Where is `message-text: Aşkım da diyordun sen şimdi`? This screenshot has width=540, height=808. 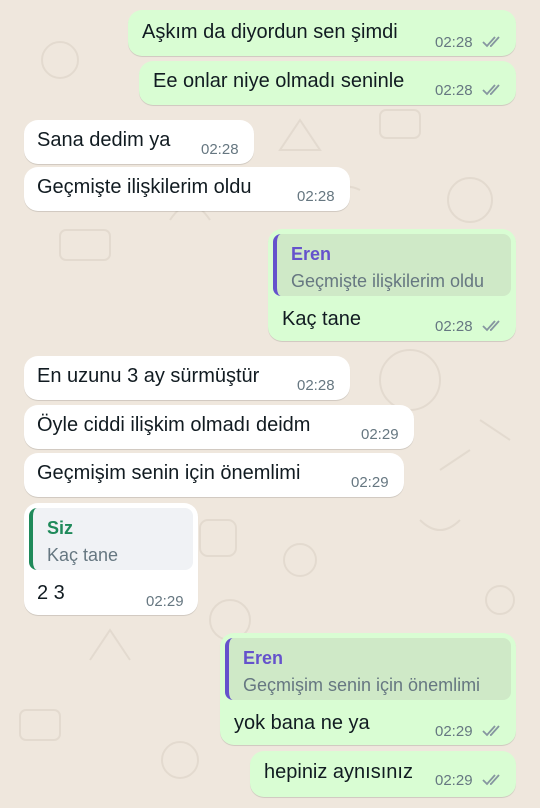 message-text: Aşkım da diyordun sen şimdi is located at coordinates (270, 32).